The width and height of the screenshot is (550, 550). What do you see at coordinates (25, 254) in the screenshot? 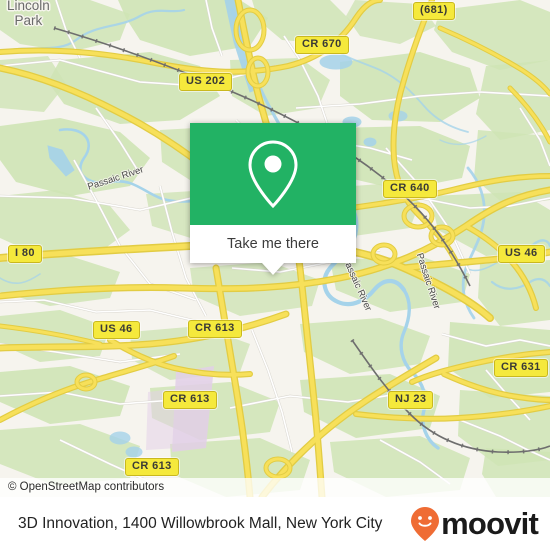
I see `shield-i-80: I 80` at bounding box center [25, 254].